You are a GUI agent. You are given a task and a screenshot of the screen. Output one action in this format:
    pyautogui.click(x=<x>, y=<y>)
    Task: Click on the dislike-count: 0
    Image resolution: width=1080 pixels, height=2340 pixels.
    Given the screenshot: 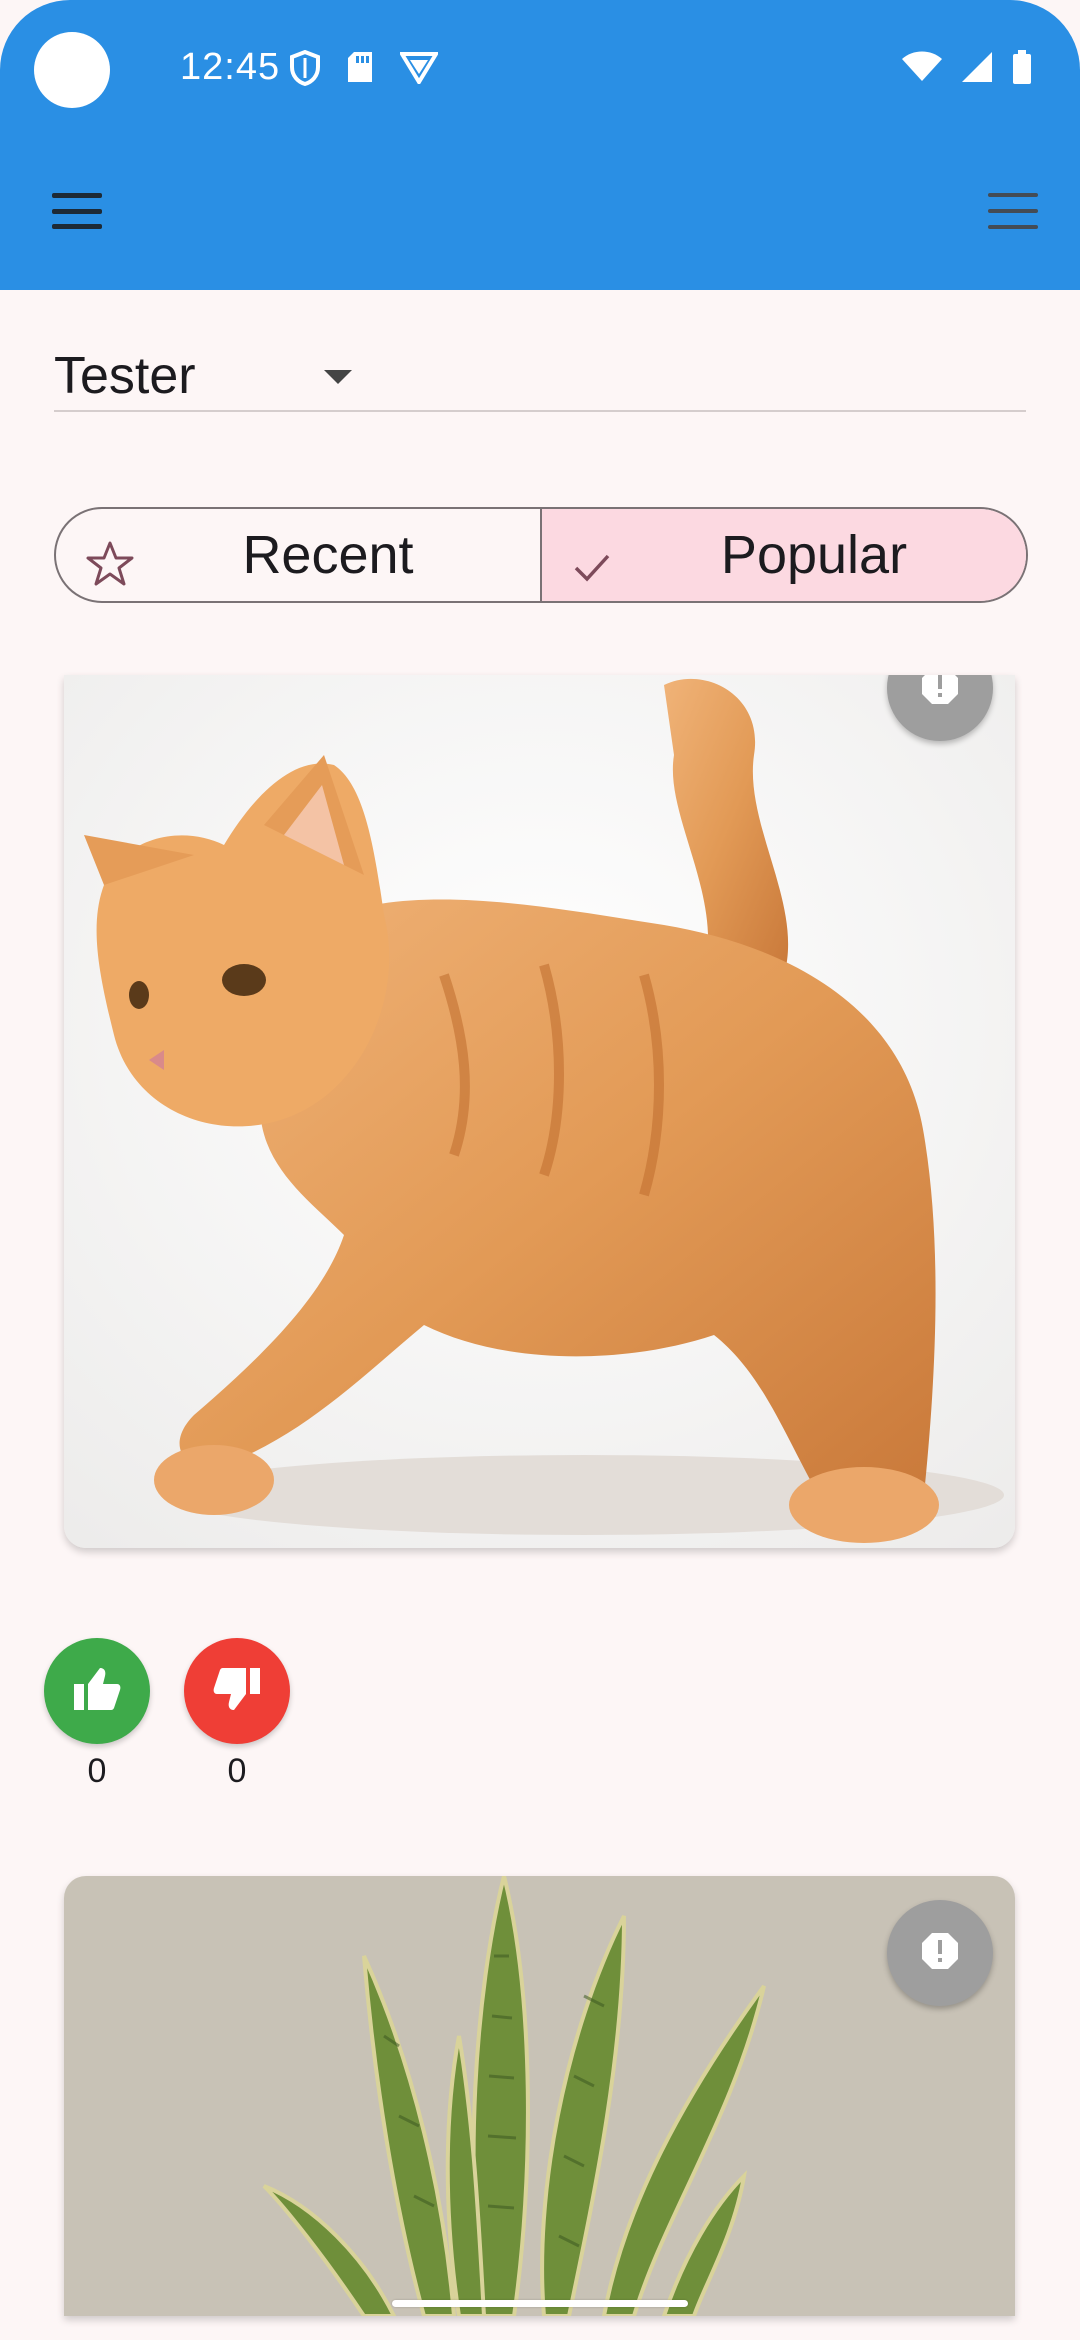 What is the action you would take?
    pyautogui.click(x=237, y=1771)
    